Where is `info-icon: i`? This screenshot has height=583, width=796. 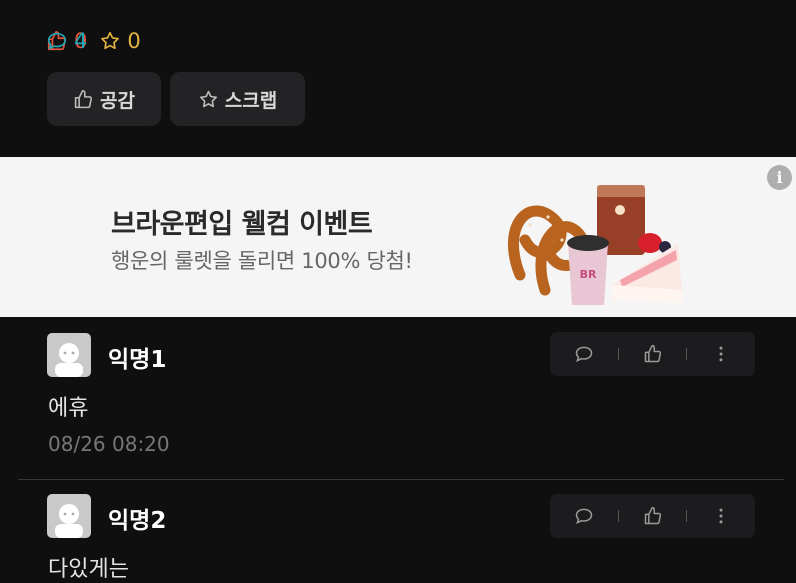
info-icon: i is located at coordinates (779, 177).